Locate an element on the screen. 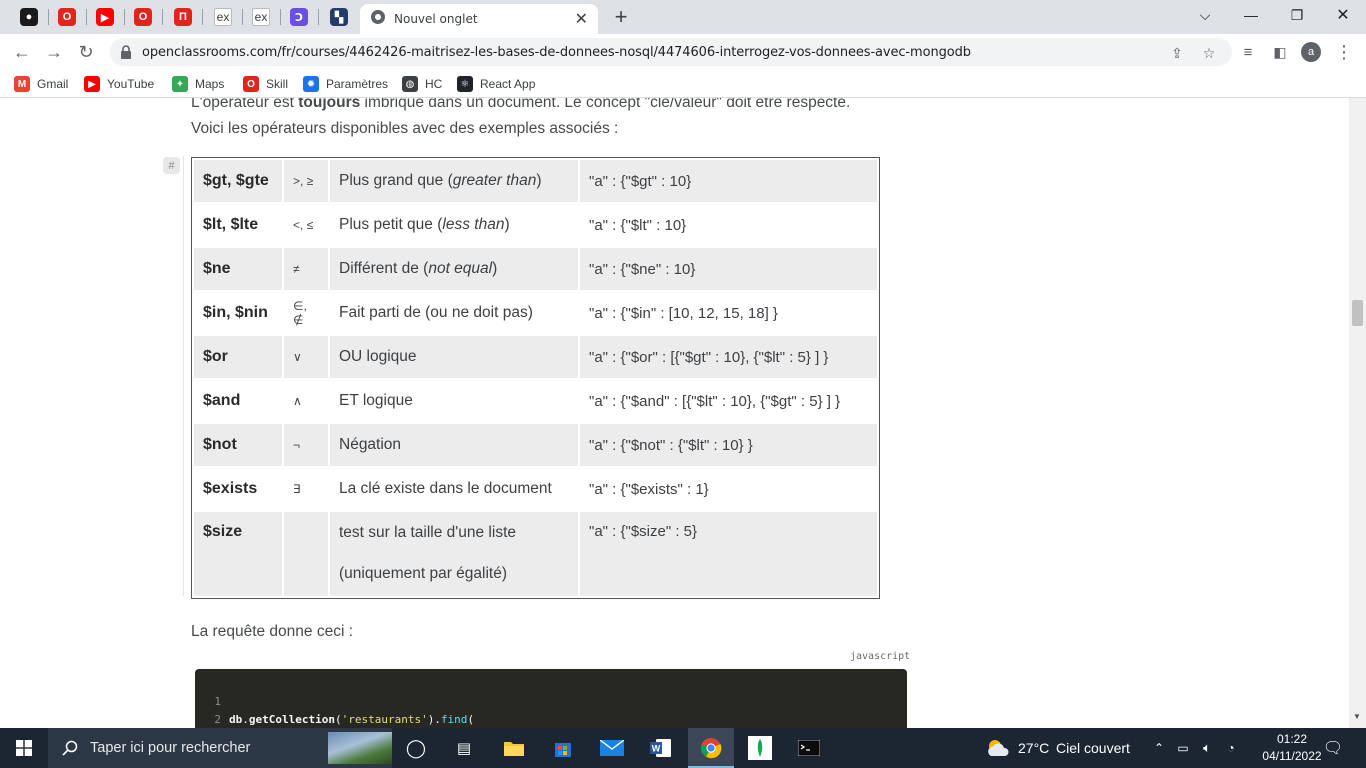 The height and width of the screenshot is (768, 1366). ex-icon: ex is located at coordinates (223, 17).